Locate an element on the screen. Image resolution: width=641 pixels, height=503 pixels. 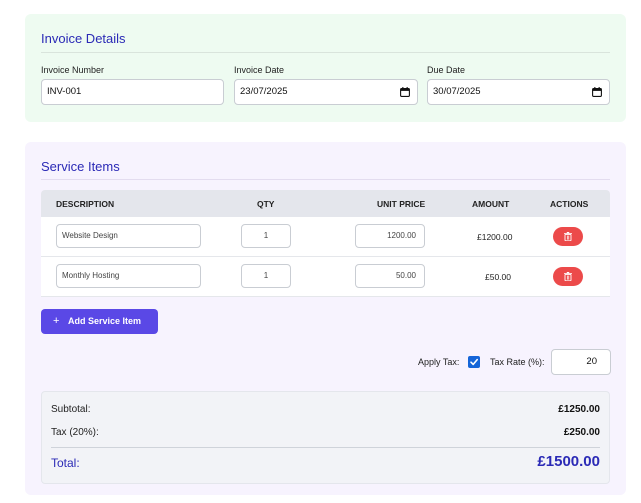
subtotal-label: Subtotal: is located at coordinates (71, 409).